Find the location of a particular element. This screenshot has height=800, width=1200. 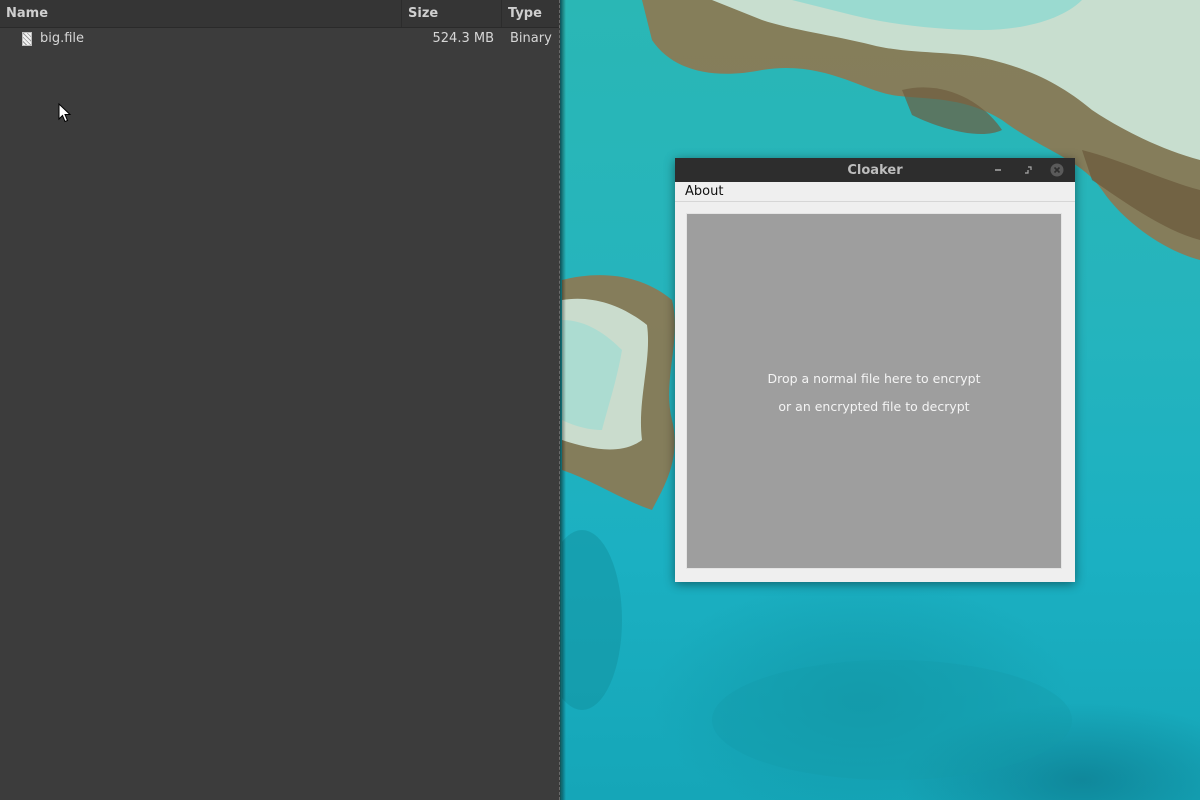

drop-instruction-decrypt: or an encrypted file to decrypt is located at coordinates (874, 406).